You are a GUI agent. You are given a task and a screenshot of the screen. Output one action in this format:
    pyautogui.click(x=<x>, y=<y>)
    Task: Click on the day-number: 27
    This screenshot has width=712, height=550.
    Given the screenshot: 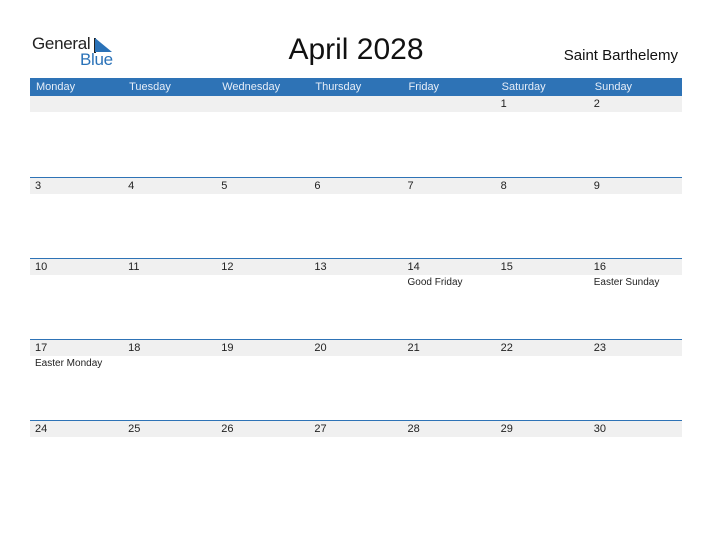 What is the action you would take?
    pyautogui.click(x=320, y=429)
    